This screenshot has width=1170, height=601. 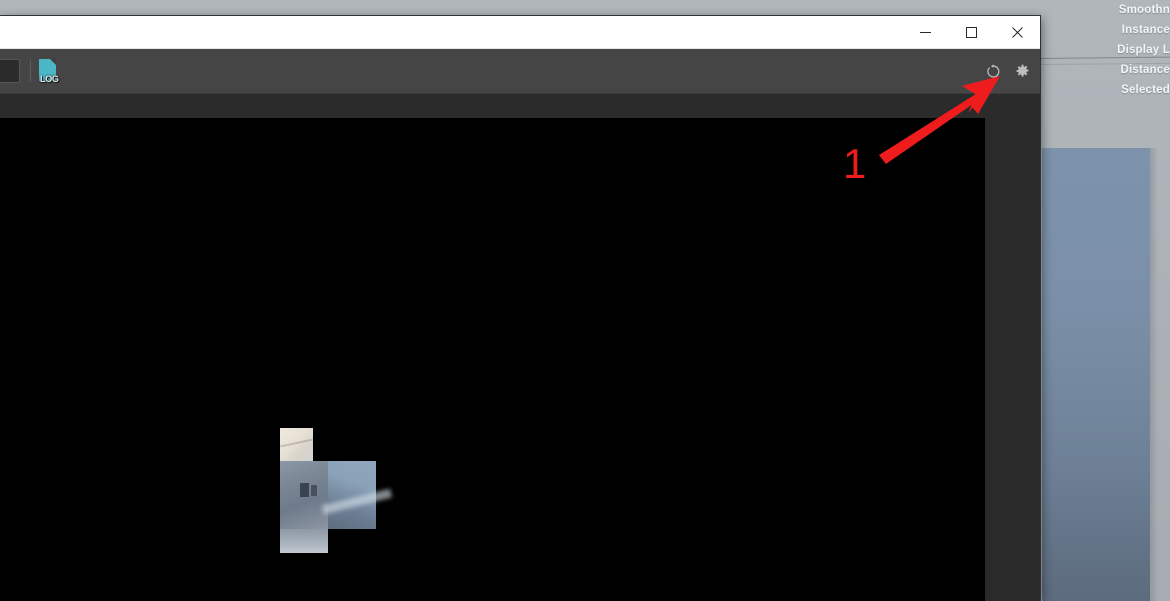 I want to click on property-label-smoothness: Smoothn, so click(x=1144, y=10).